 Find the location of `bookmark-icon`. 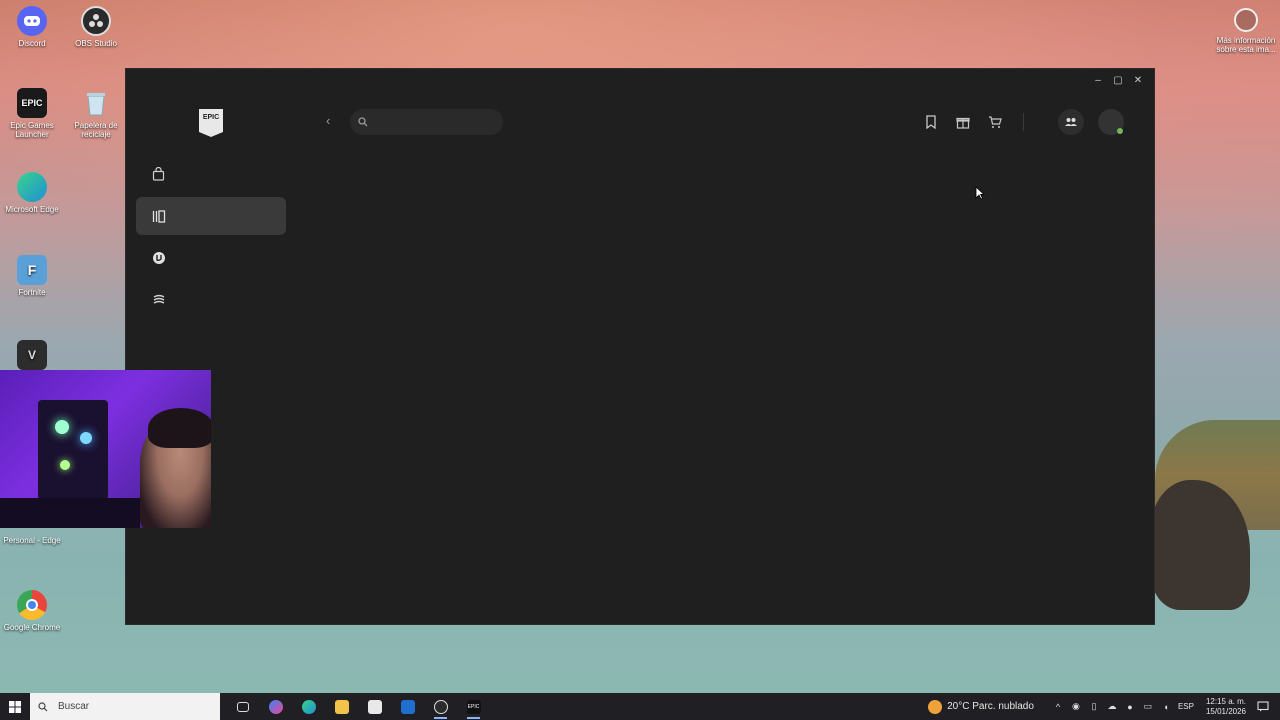

bookmark-icon is located at coordinates (931, 122).